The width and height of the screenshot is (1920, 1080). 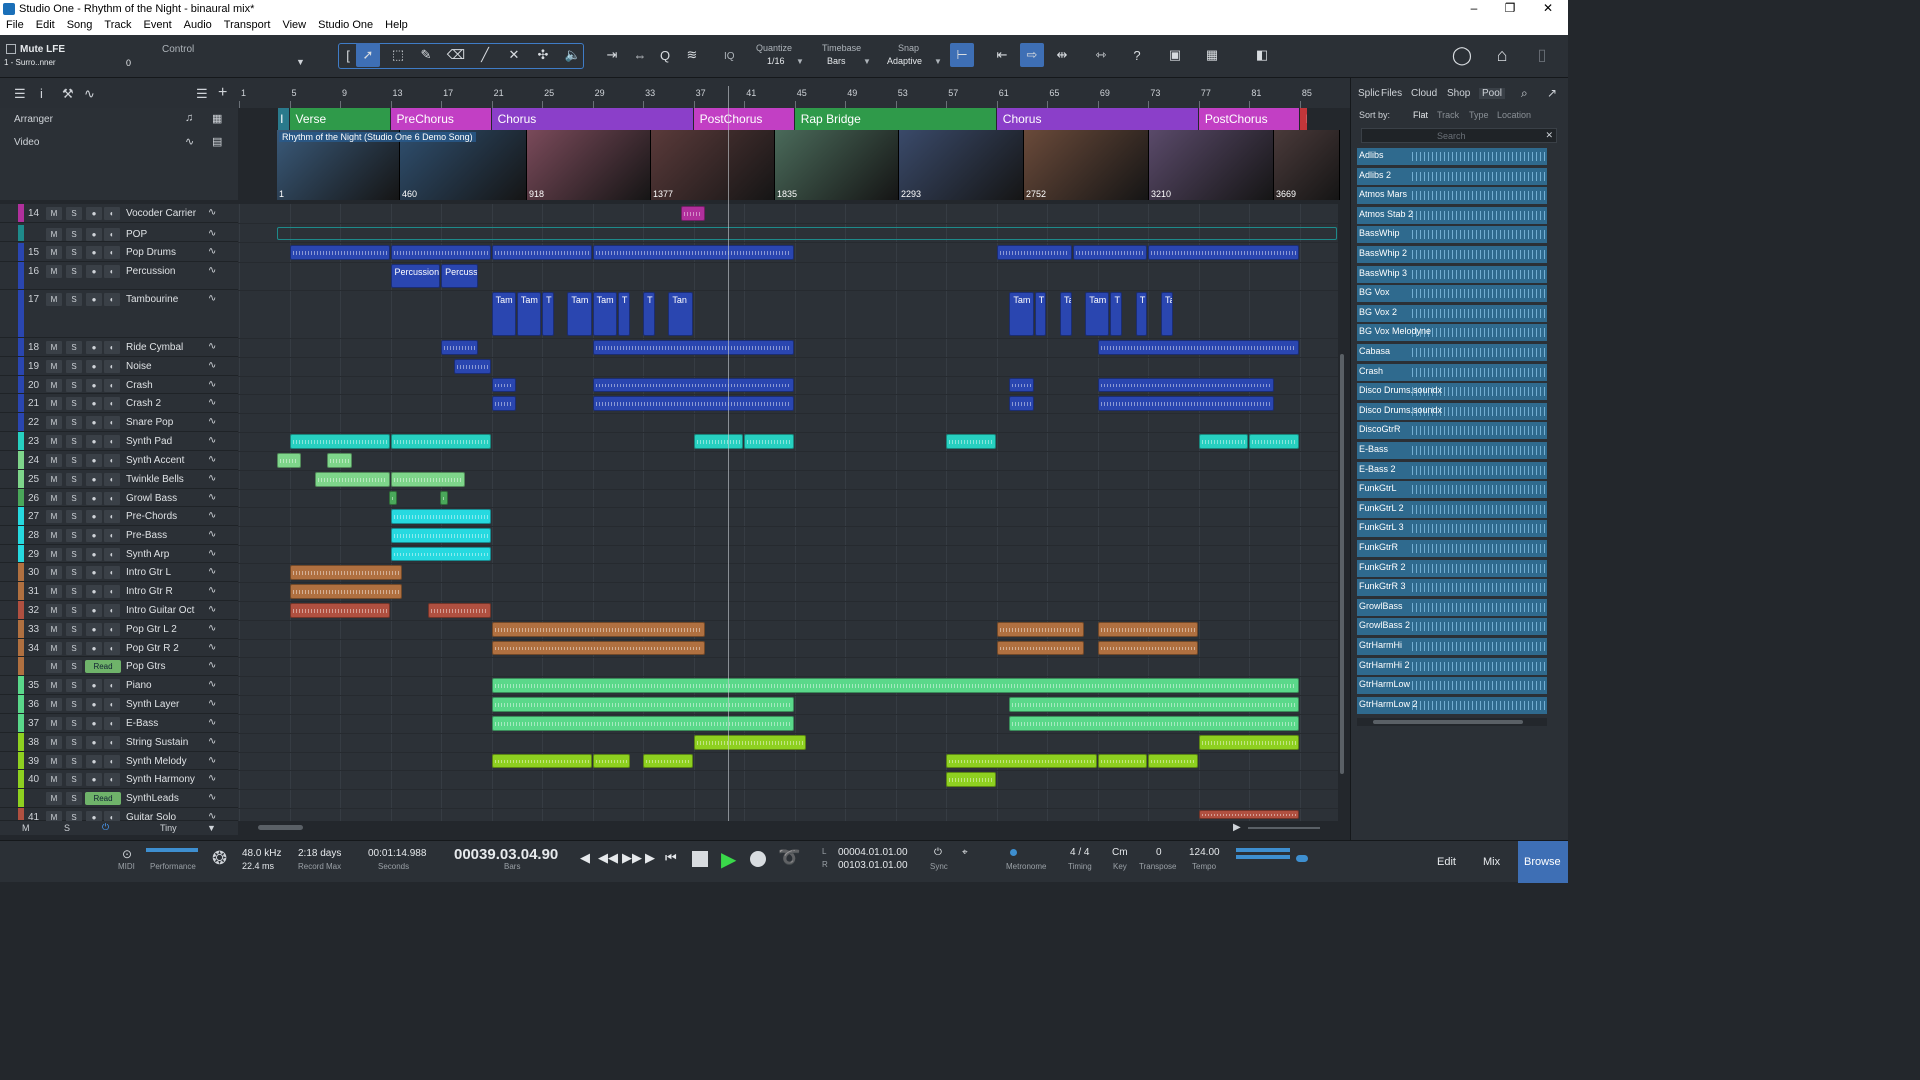 I want to click on track-name: Pop Gtr R 2, so click(x=152, y=648).